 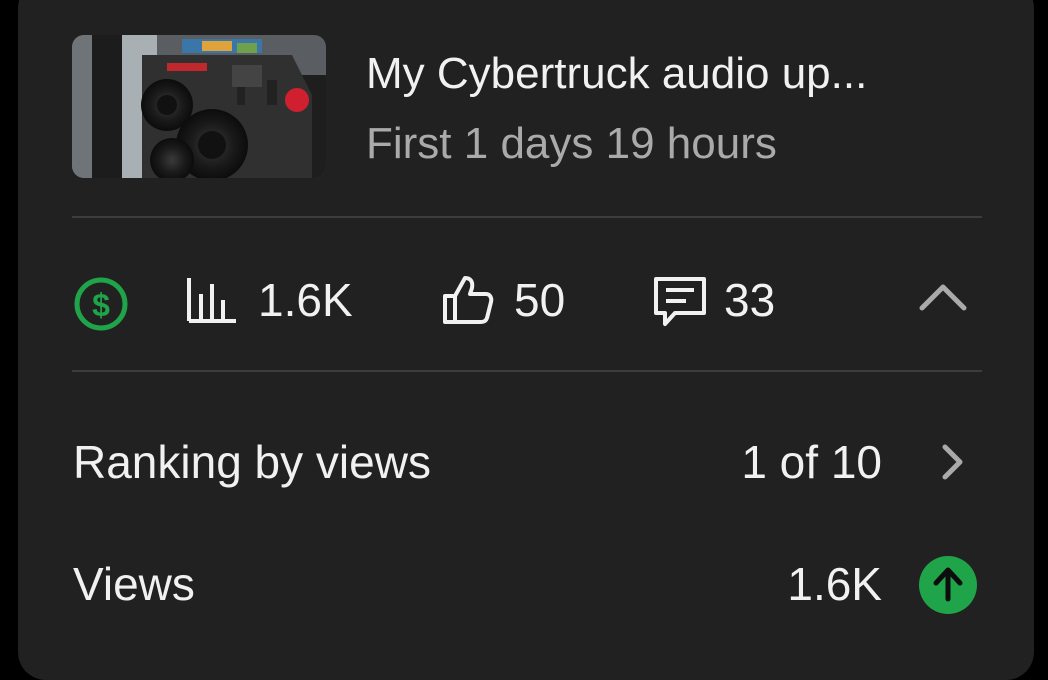 I want to click on views-value: 1.6K, so click(x=834, y=584).